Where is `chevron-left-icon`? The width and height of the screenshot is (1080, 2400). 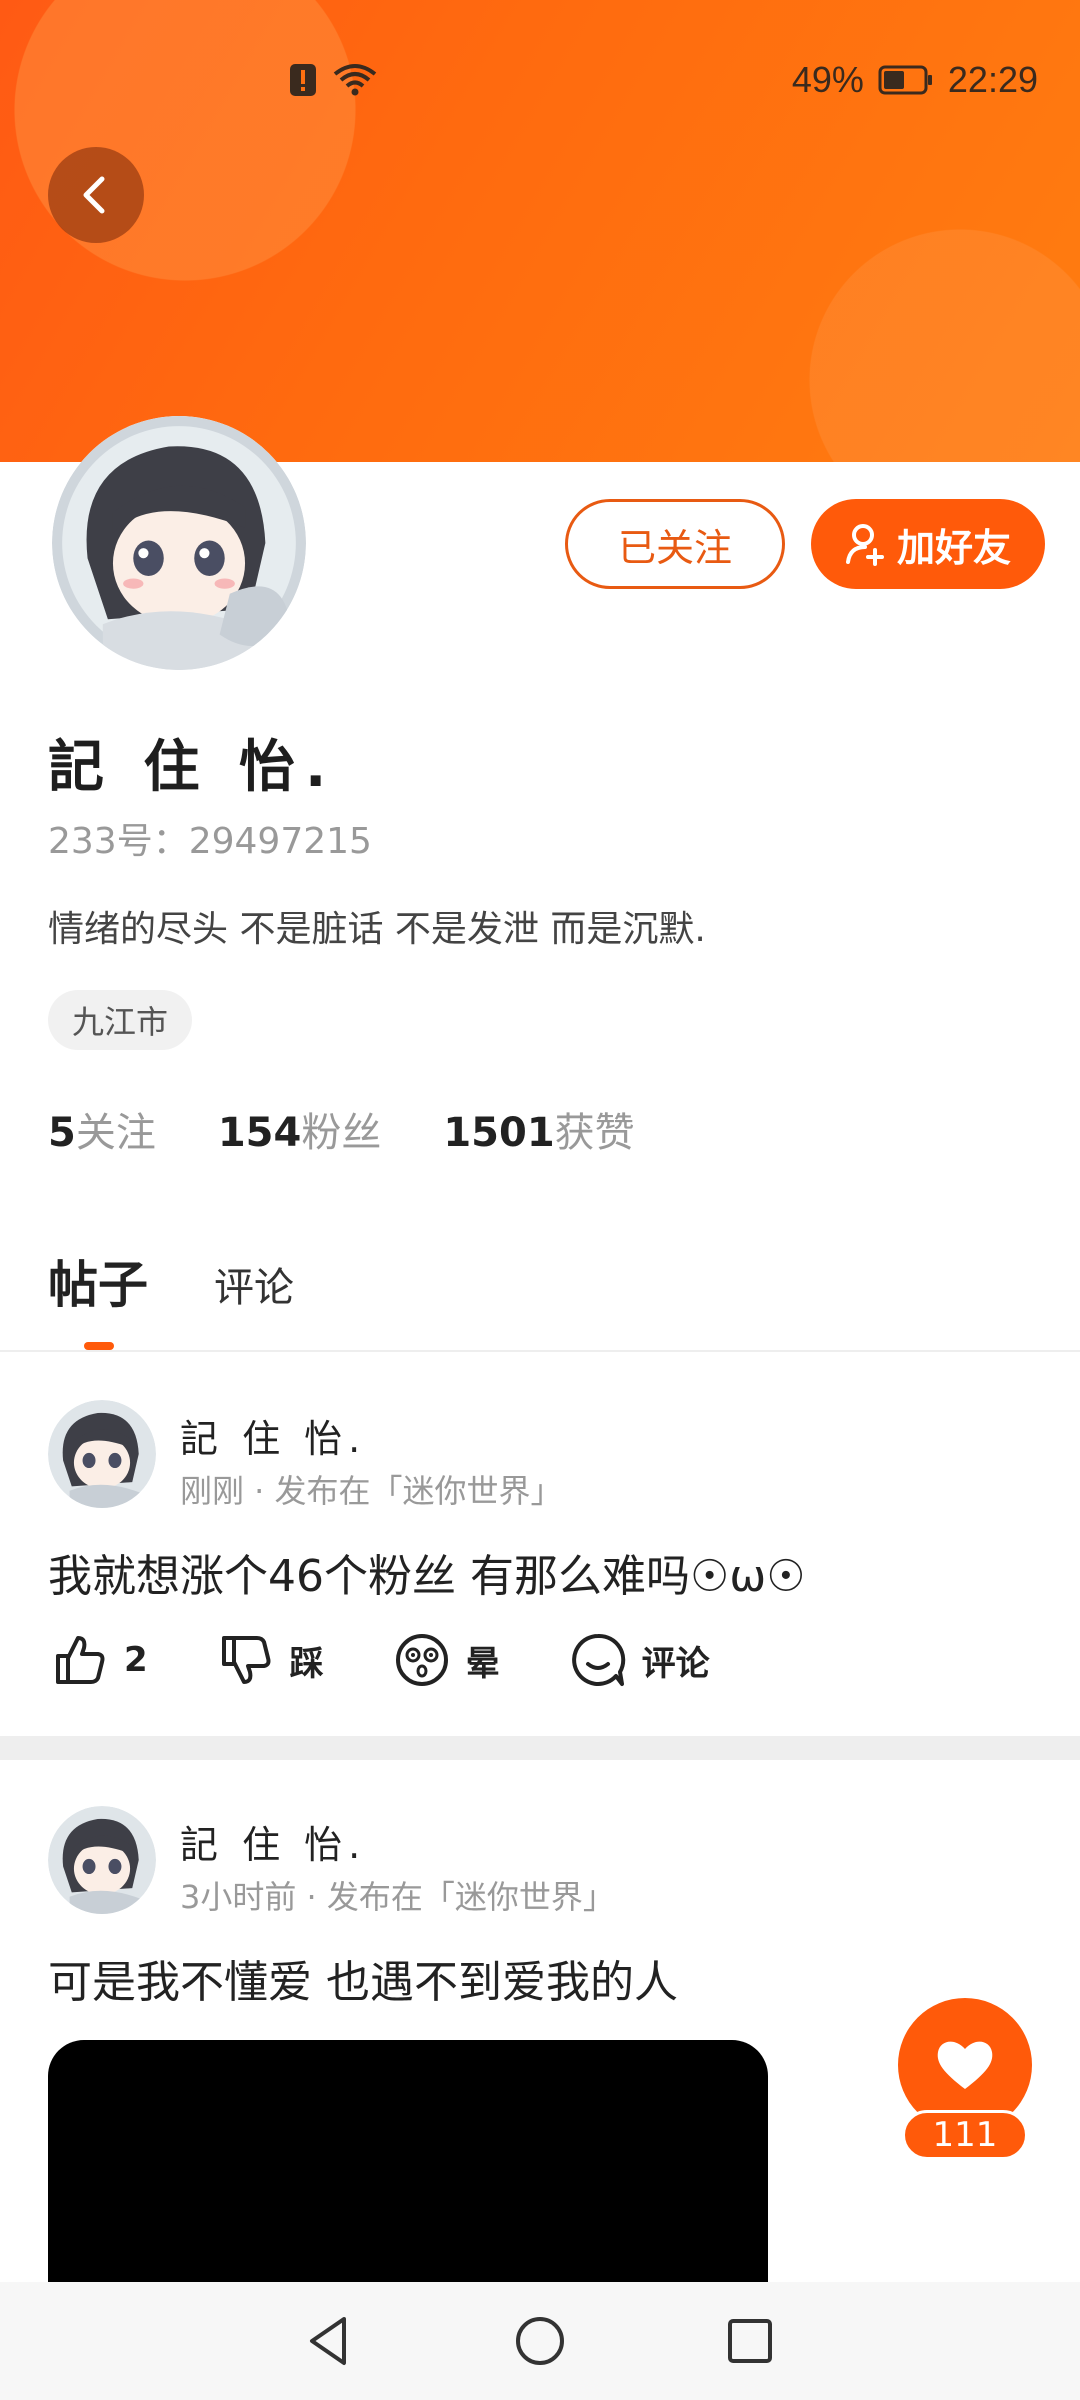 chevron-left-icon is located at coordinates (94, 195).